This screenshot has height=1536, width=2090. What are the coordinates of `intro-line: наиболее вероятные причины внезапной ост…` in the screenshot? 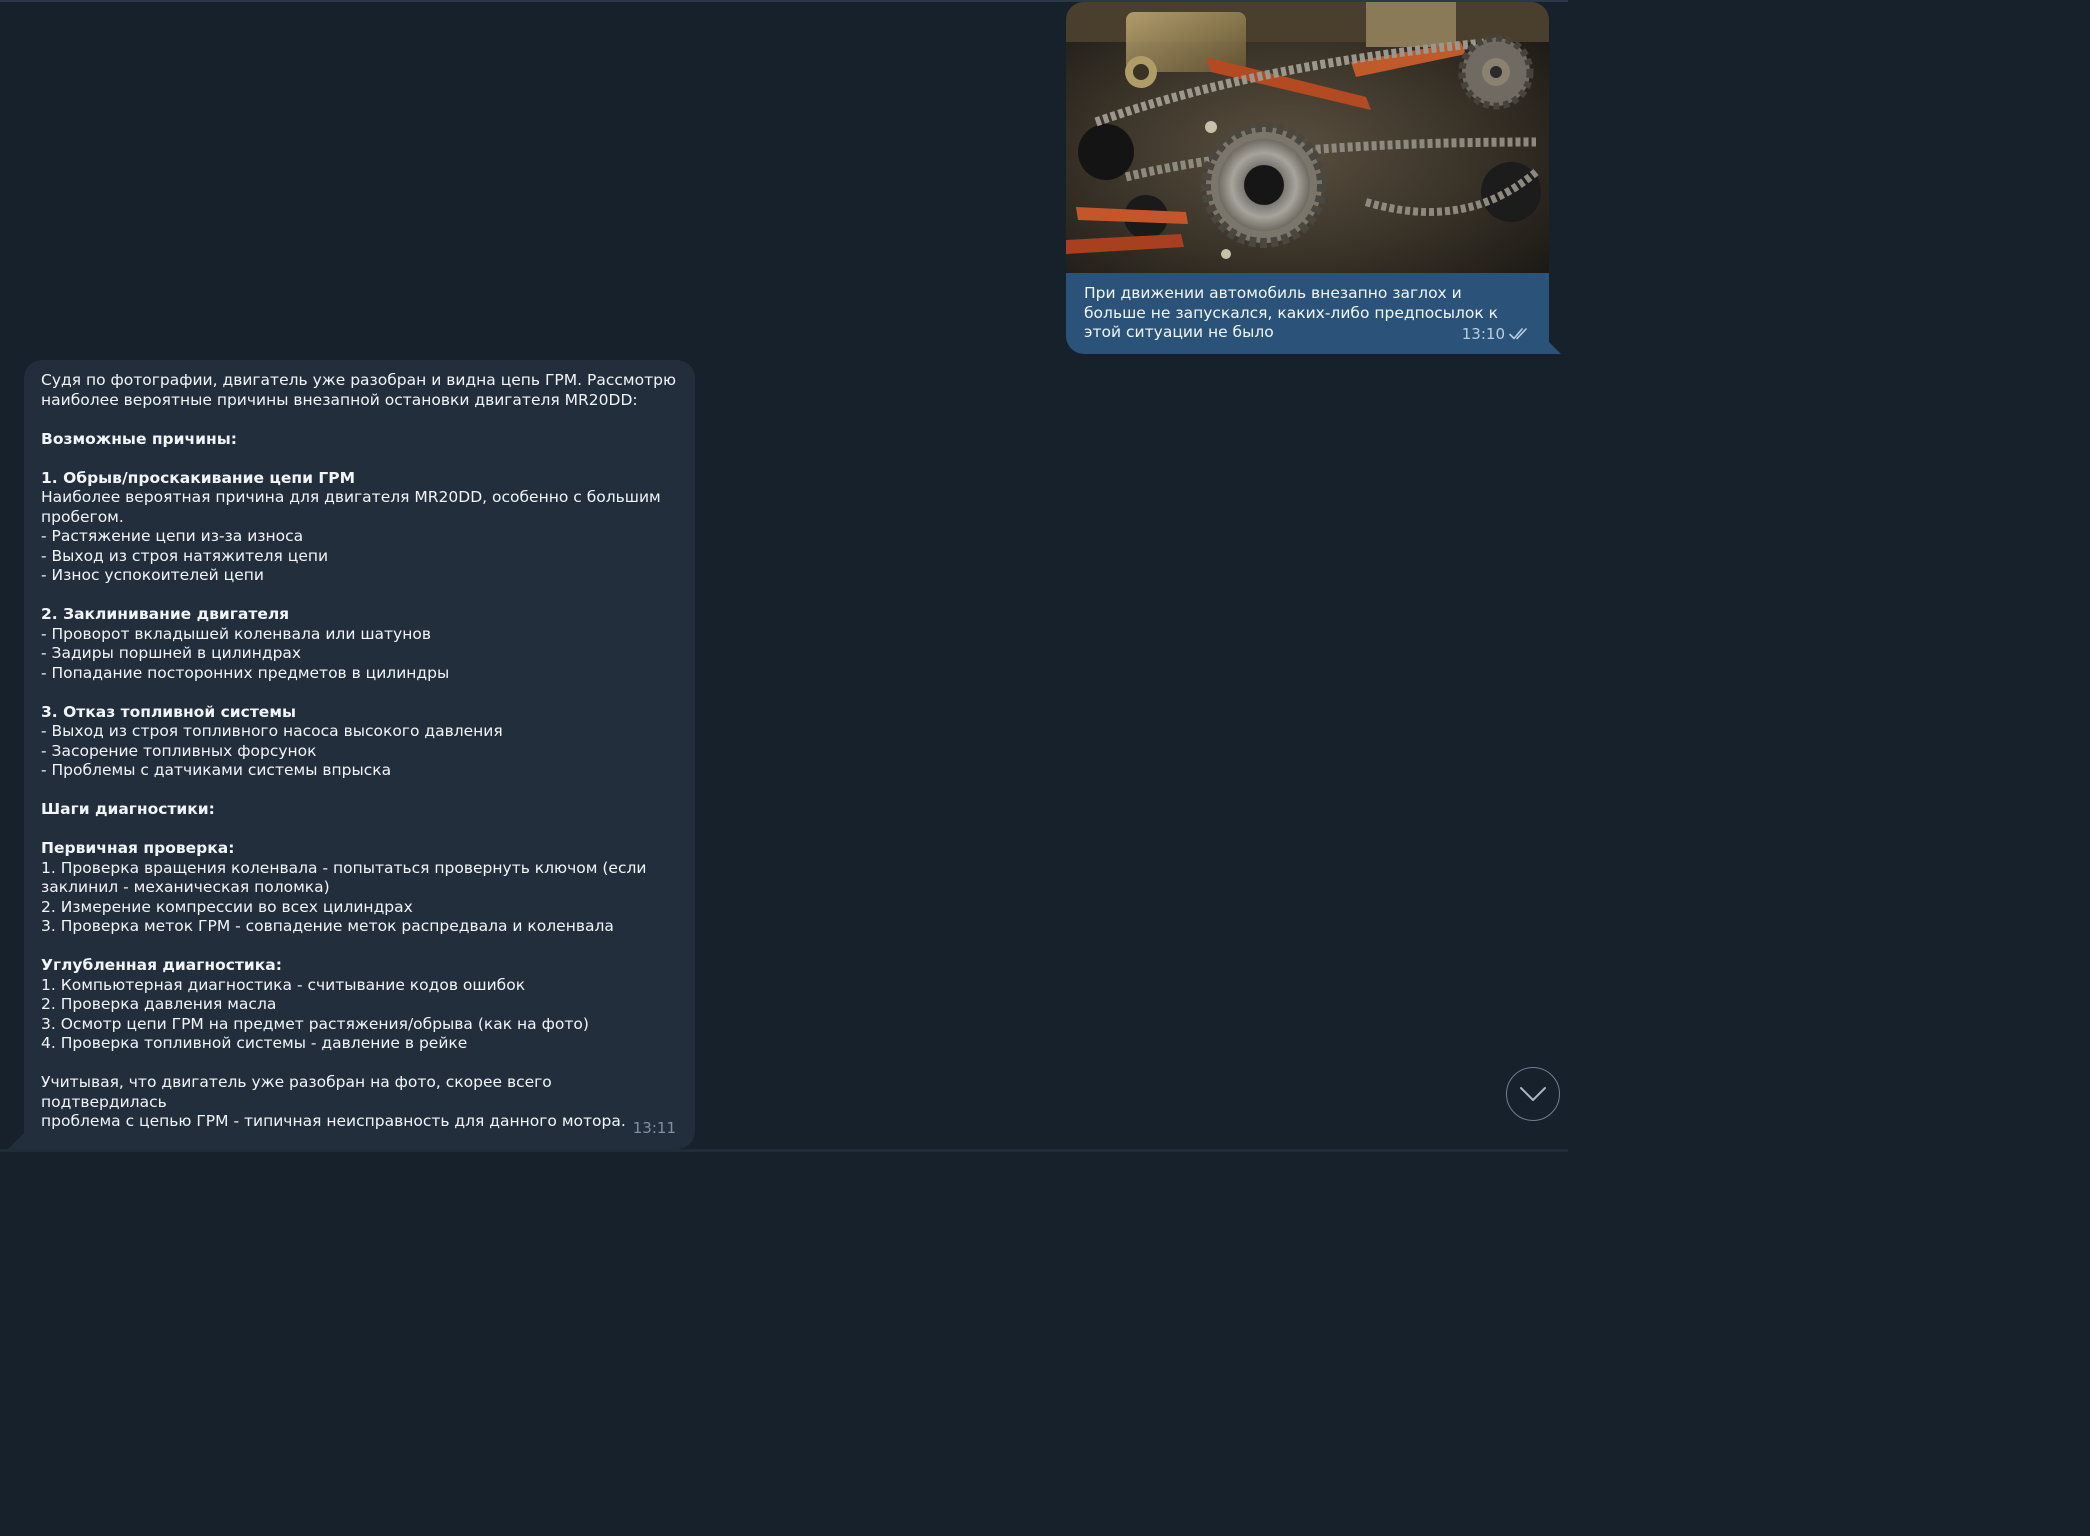 It's located at (339, 399).